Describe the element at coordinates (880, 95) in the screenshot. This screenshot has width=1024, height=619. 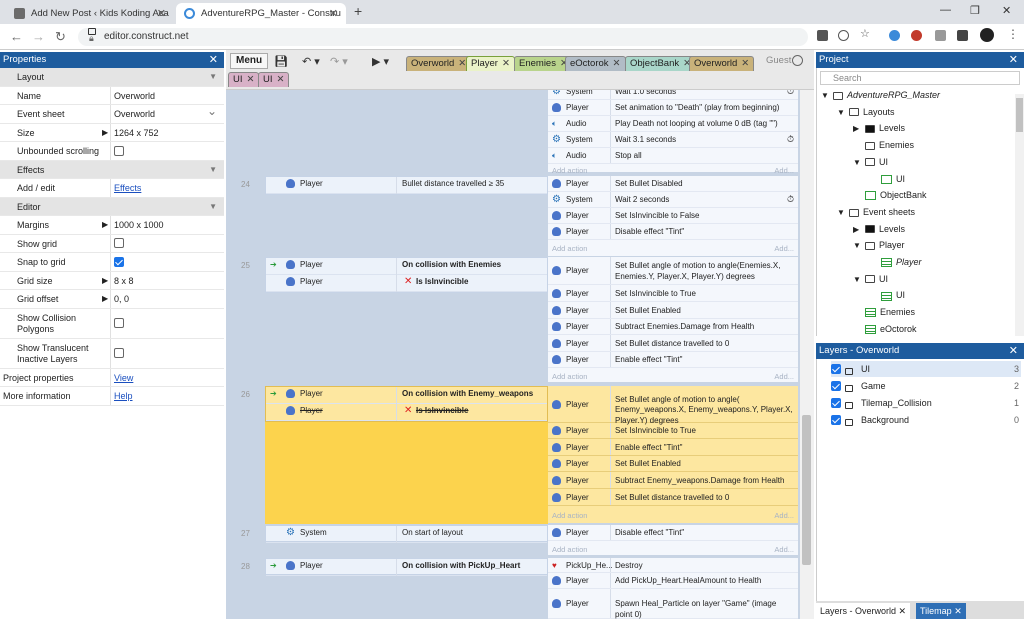
I see `tree-item: ▼ AdventureRPG_Master` at that location.